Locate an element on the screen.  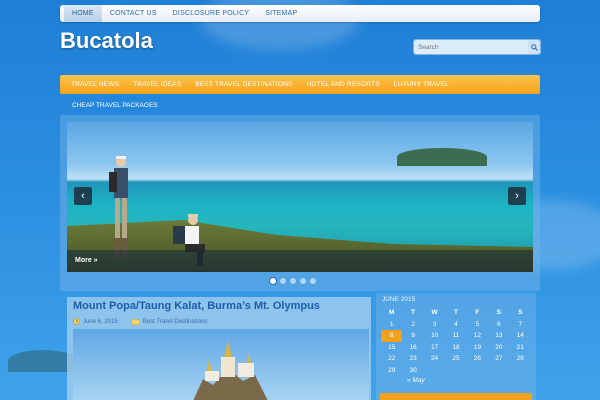
calendar-week: 15 16 17 18 19 20 21 is located at coordinates (456, 348).